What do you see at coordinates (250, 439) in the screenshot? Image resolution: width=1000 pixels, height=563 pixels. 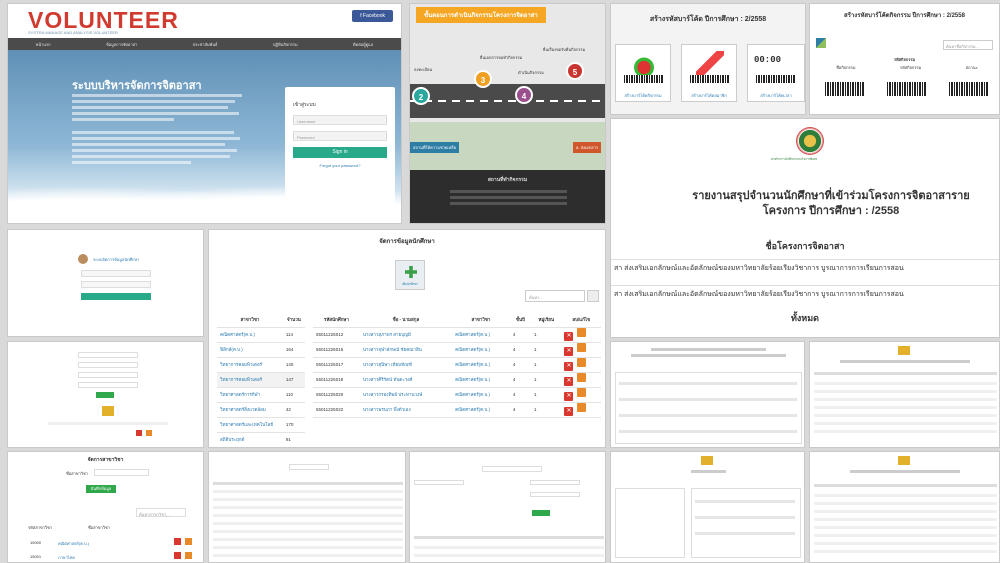 I see `major-name: สถิติประยุกต์` at bounding box center [250, 439].